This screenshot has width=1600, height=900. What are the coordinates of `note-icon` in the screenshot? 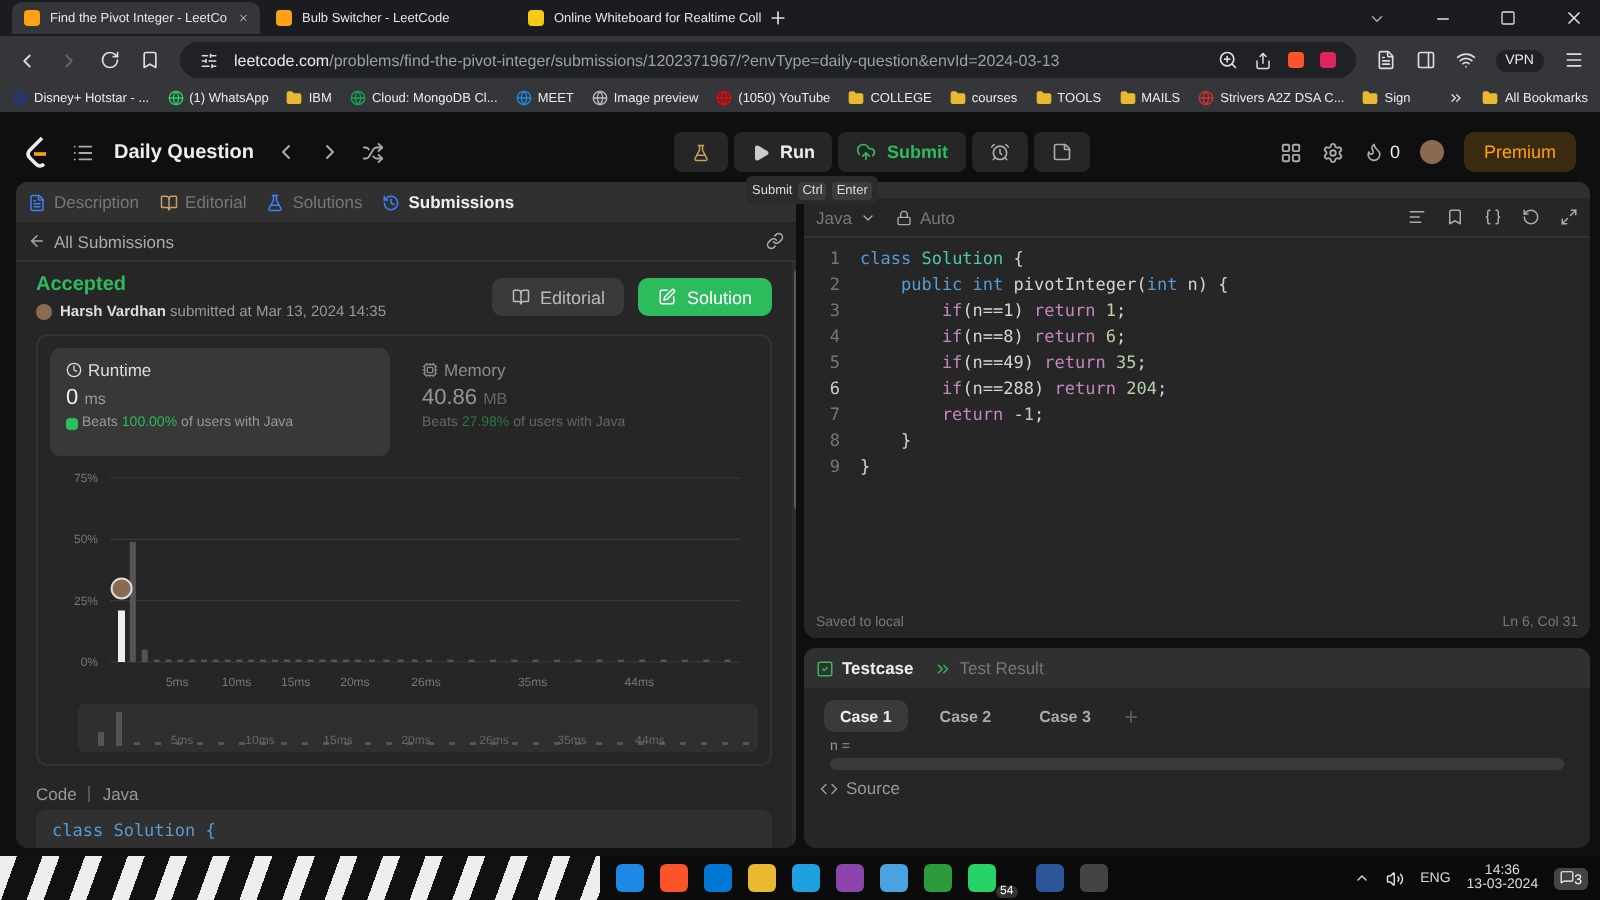 It's located at (1061, 152).